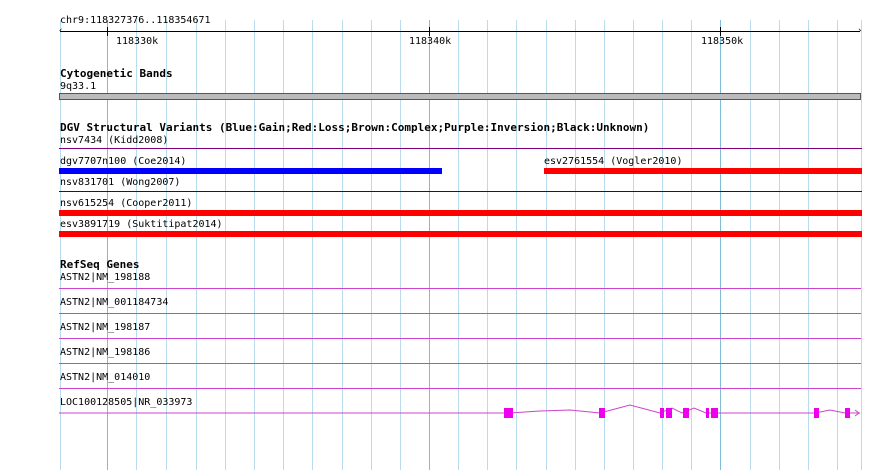  Describe the element at coordinates (460, 191) in the screenshot. I see `variant-bar-gain-thin` at that location.